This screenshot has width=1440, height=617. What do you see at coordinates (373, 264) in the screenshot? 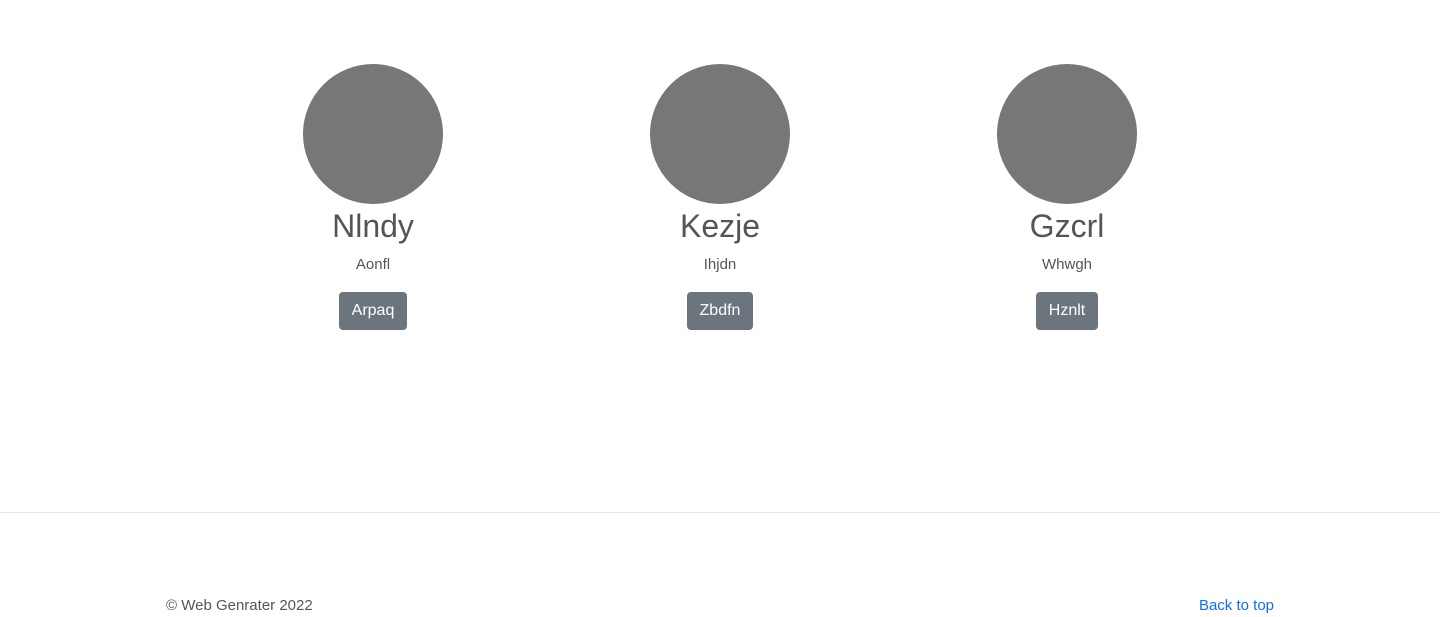
I see `profile-subtitle: Aonfl` at bounding box center [373, 264].